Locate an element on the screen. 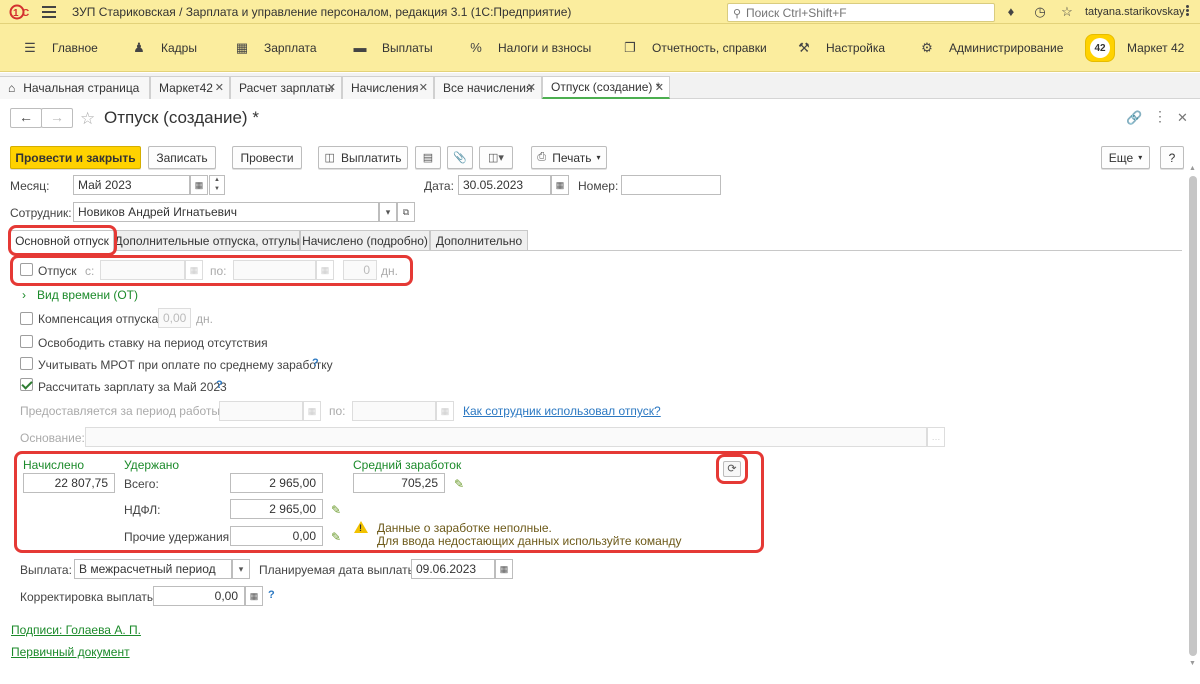 This screenshot has height=684, width=1200. section-admin: ⚙ Администрирование is located at coordinates (991, 48).